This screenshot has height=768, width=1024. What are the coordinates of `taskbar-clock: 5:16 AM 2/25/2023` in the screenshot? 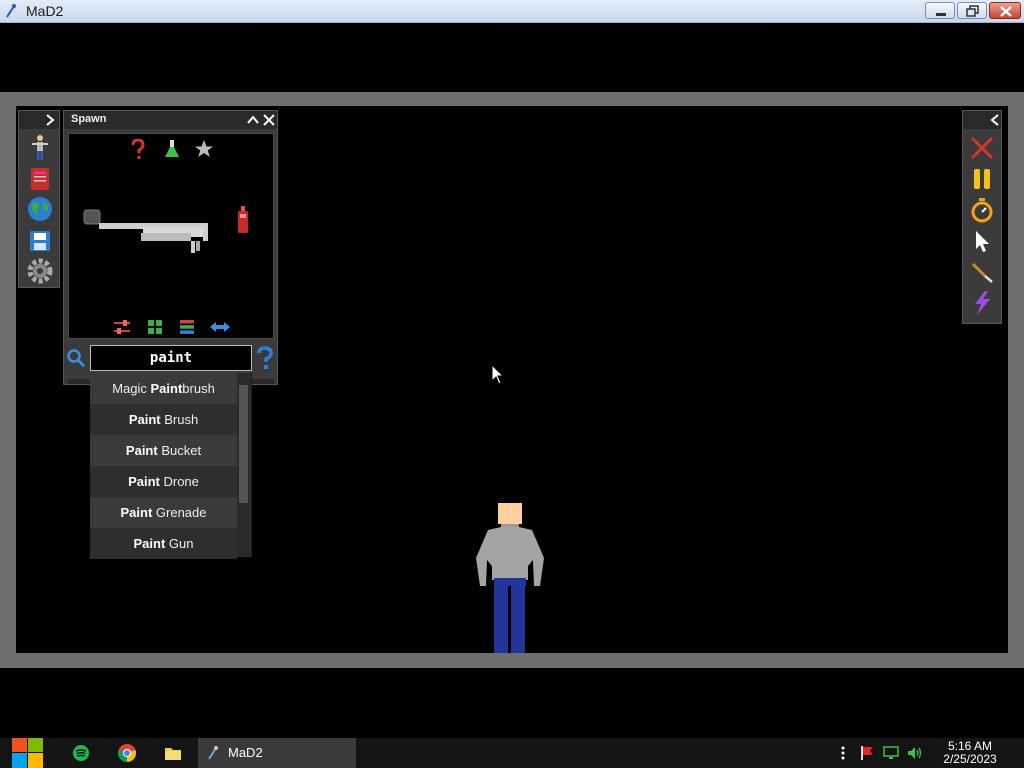 It's located at (970, 753).